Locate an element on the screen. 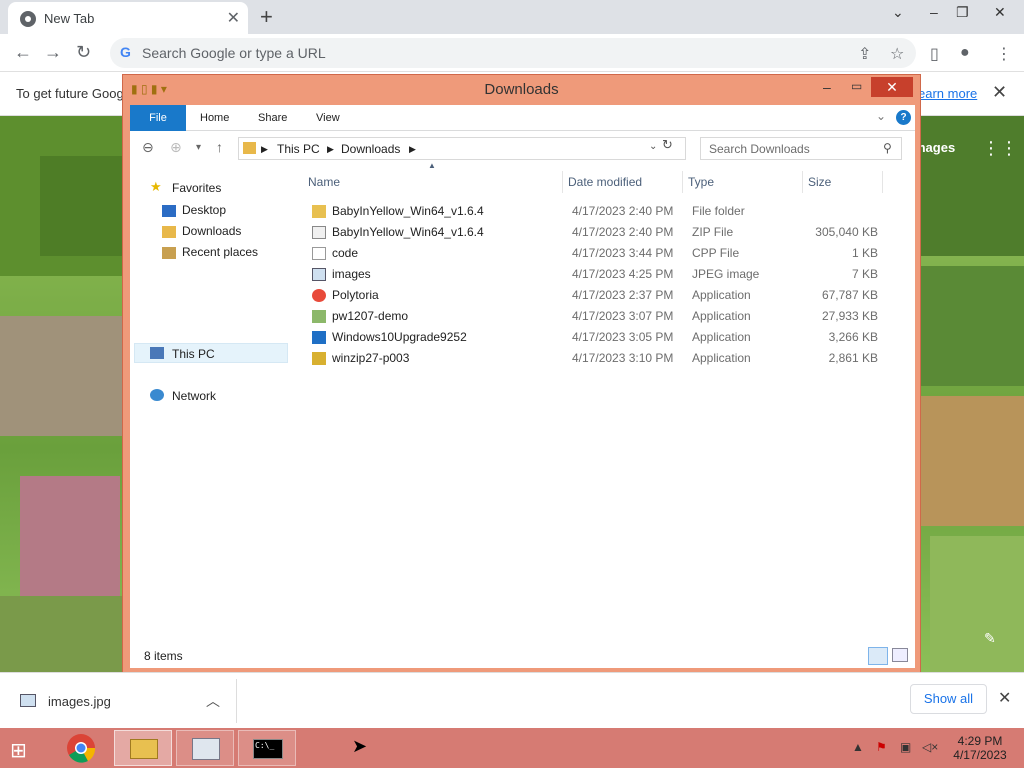 This screenshot has width=1024, height=769. profile-avatar-icon: ● is located at coordinates (965, 53).